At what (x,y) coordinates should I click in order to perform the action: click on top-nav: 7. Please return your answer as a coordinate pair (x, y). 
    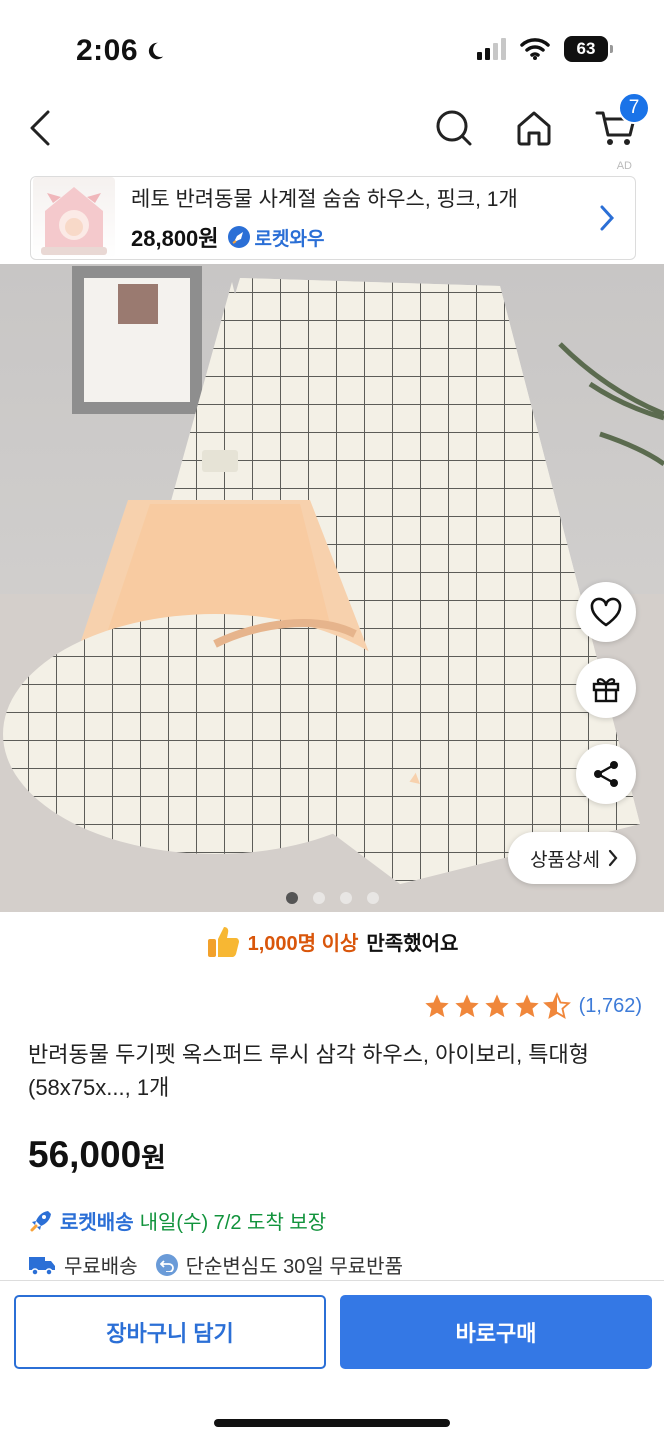
    Looking at the image, I should click on (332, 126).